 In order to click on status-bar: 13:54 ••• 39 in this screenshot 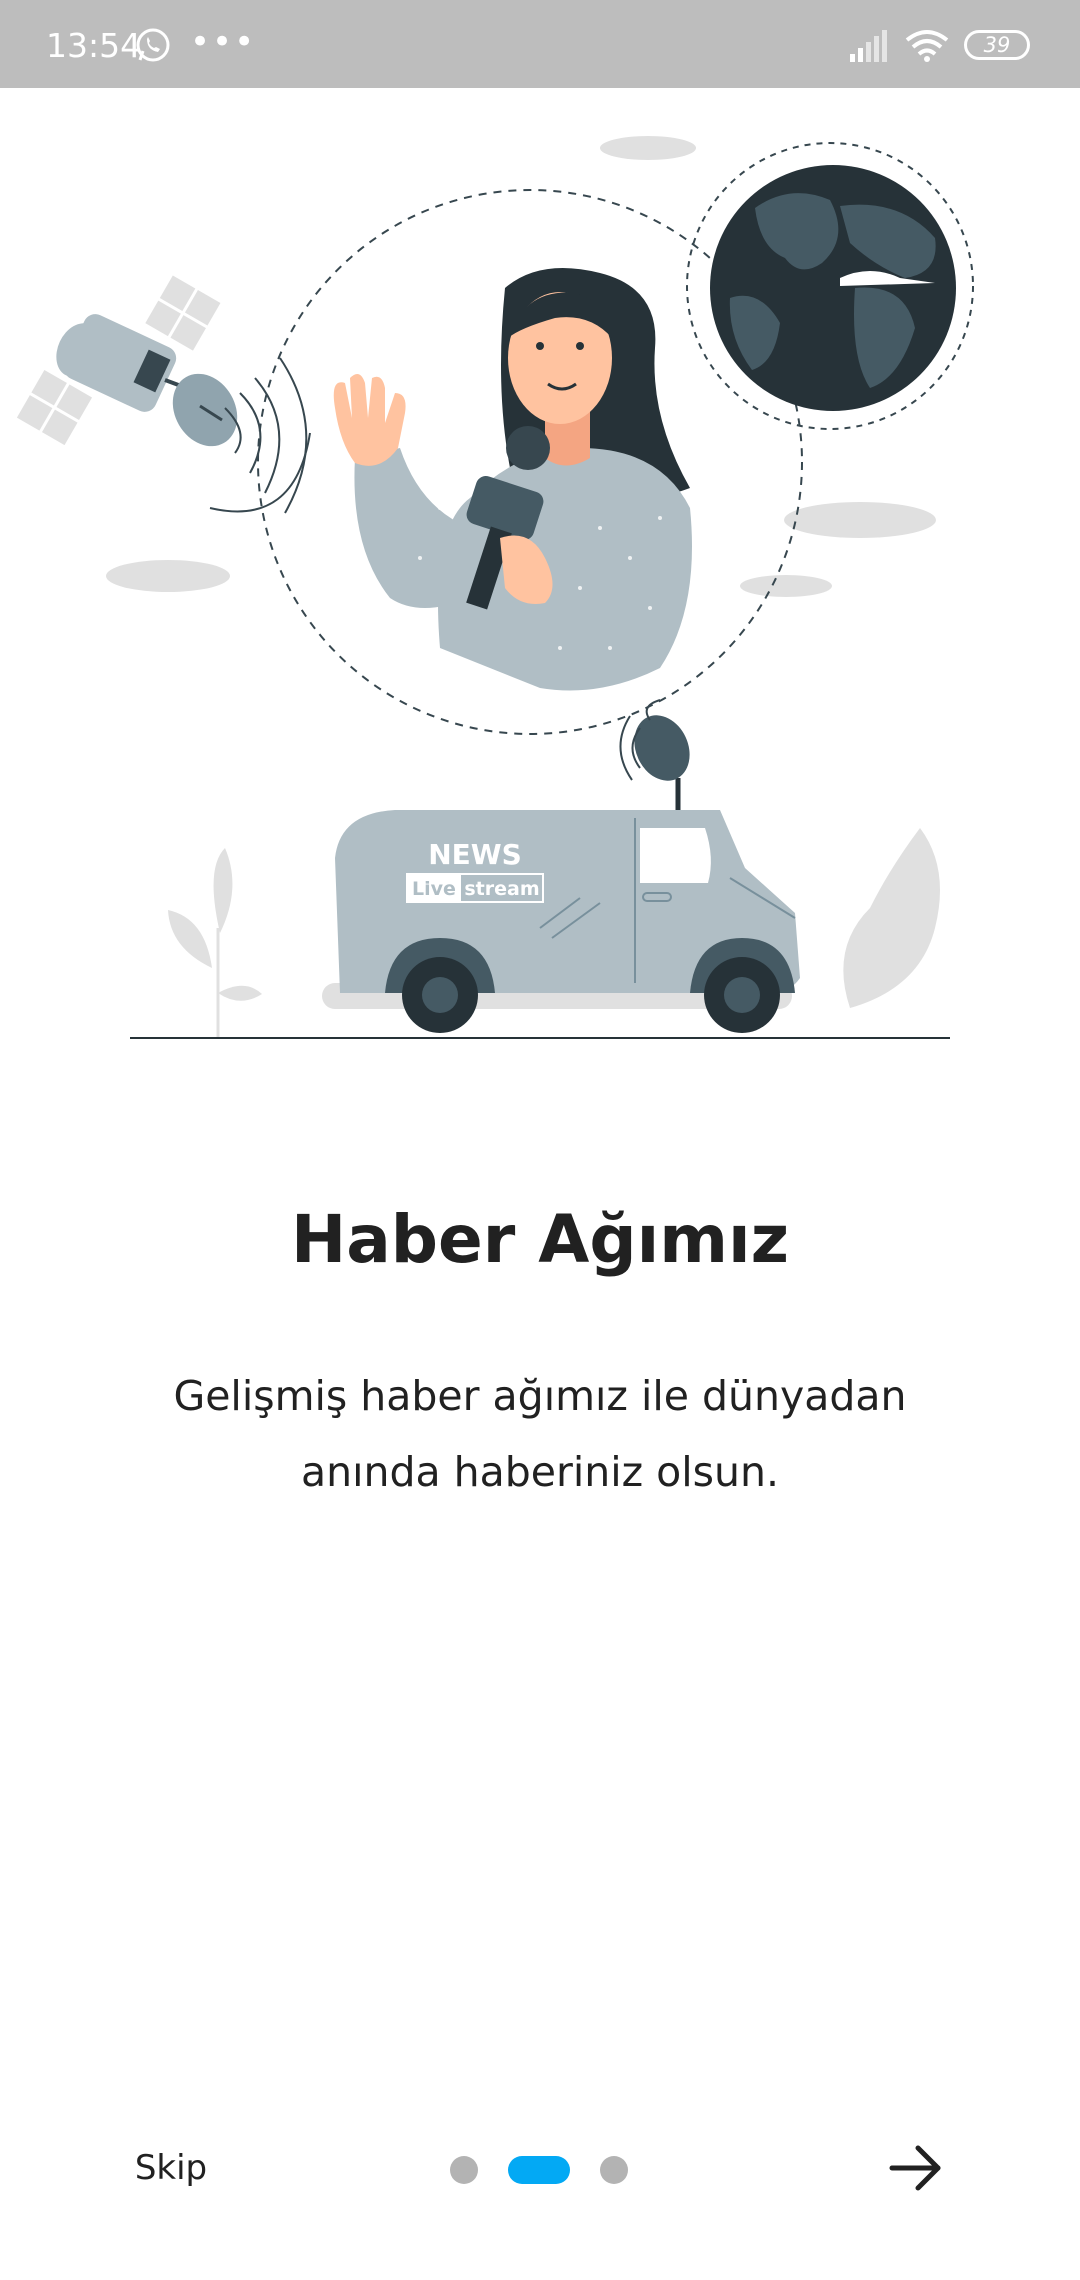, I will do `click(540, 44)`.